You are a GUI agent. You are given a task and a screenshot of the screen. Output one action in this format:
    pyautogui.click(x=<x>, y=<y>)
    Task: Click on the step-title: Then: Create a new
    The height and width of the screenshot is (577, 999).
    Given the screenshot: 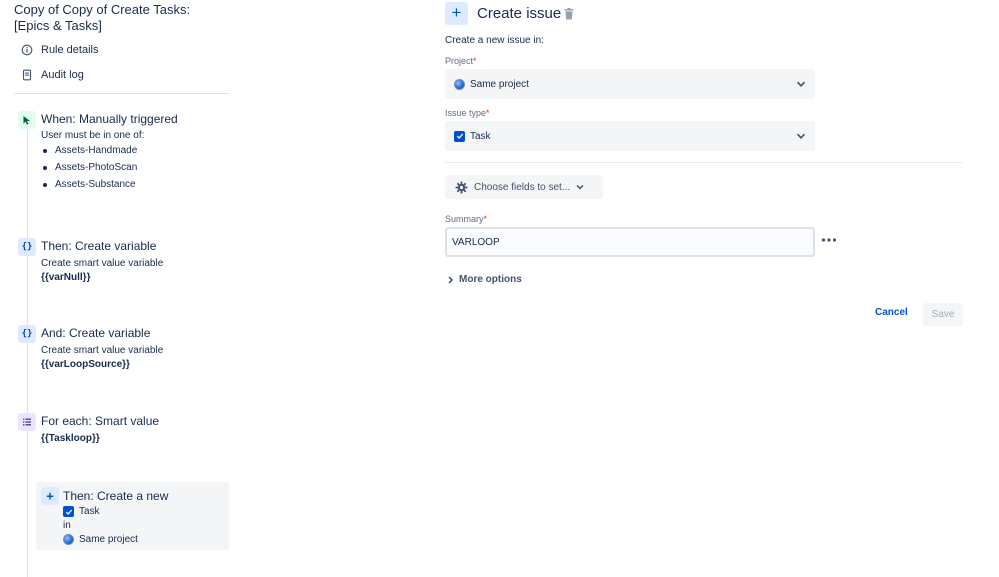 What is the action you would take?
    pyautogui.click(x=116, y=496)
    